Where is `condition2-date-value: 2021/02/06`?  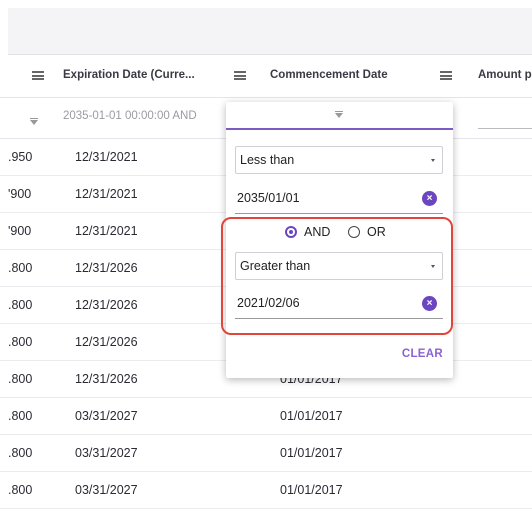 condition2-date-value: 2021/02/06 is located at coordinates (268, 303).